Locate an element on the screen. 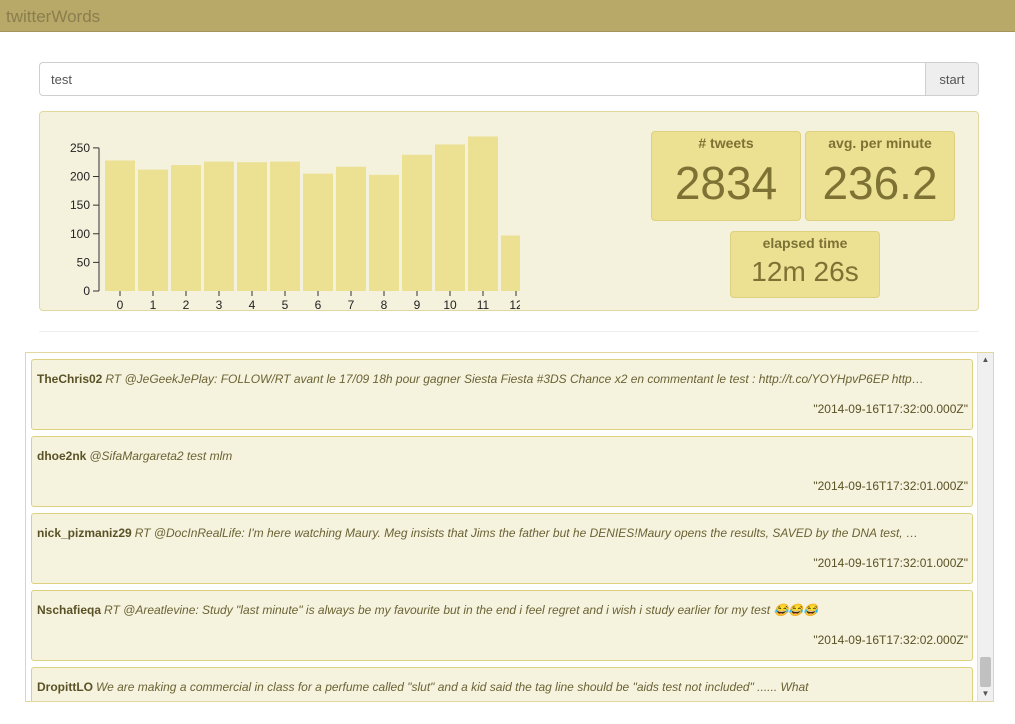 This screenshot has width=1015, height=724. x-tick-label: 8 is located at coordinates (384, 305).